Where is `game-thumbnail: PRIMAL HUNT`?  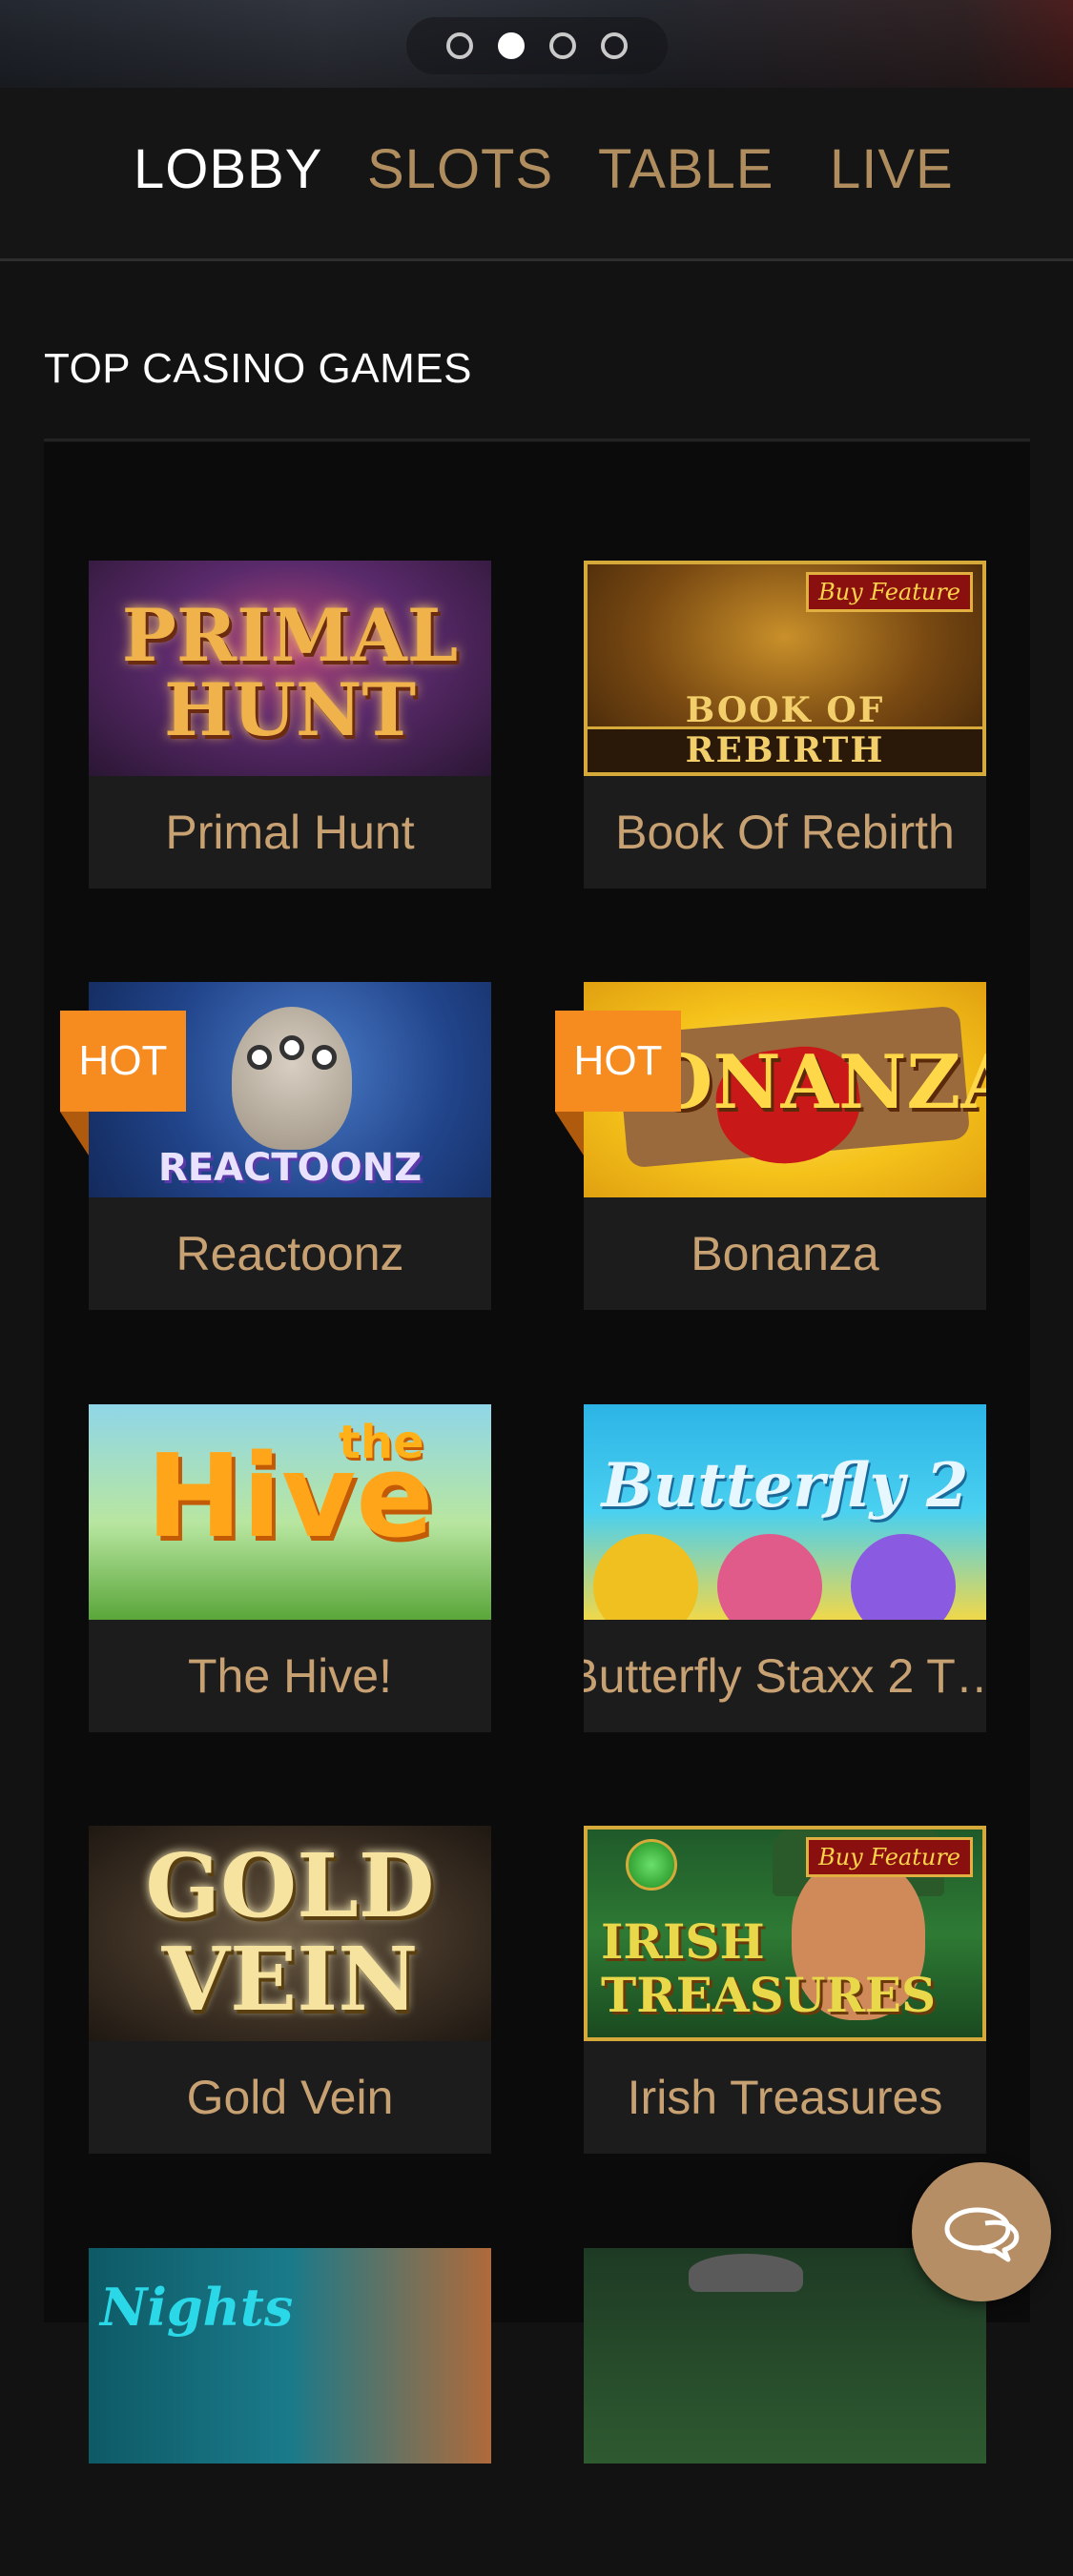
game-thumbnail: PRIMAL HUNT is located at coordinates (290, 668).